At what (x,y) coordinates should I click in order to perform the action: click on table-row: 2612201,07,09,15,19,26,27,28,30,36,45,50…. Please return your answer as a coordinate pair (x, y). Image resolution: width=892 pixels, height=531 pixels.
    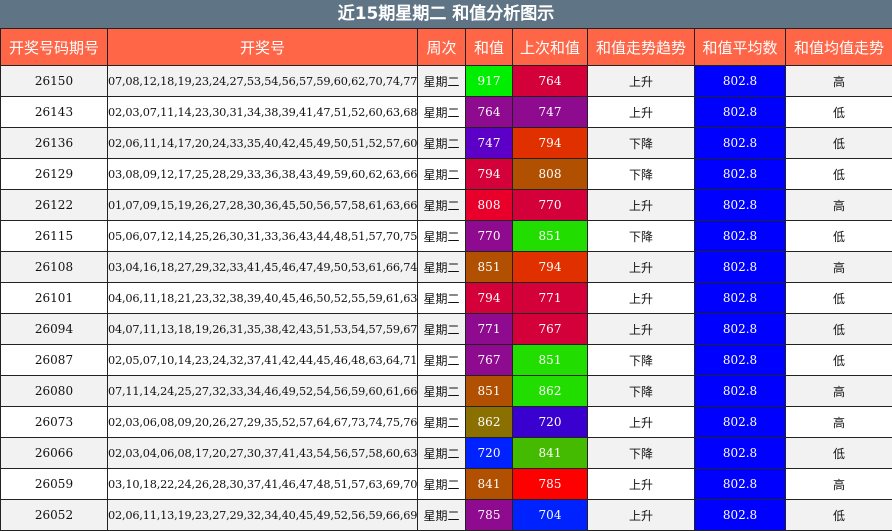
    Looking at the image, I should click on (446, 205).